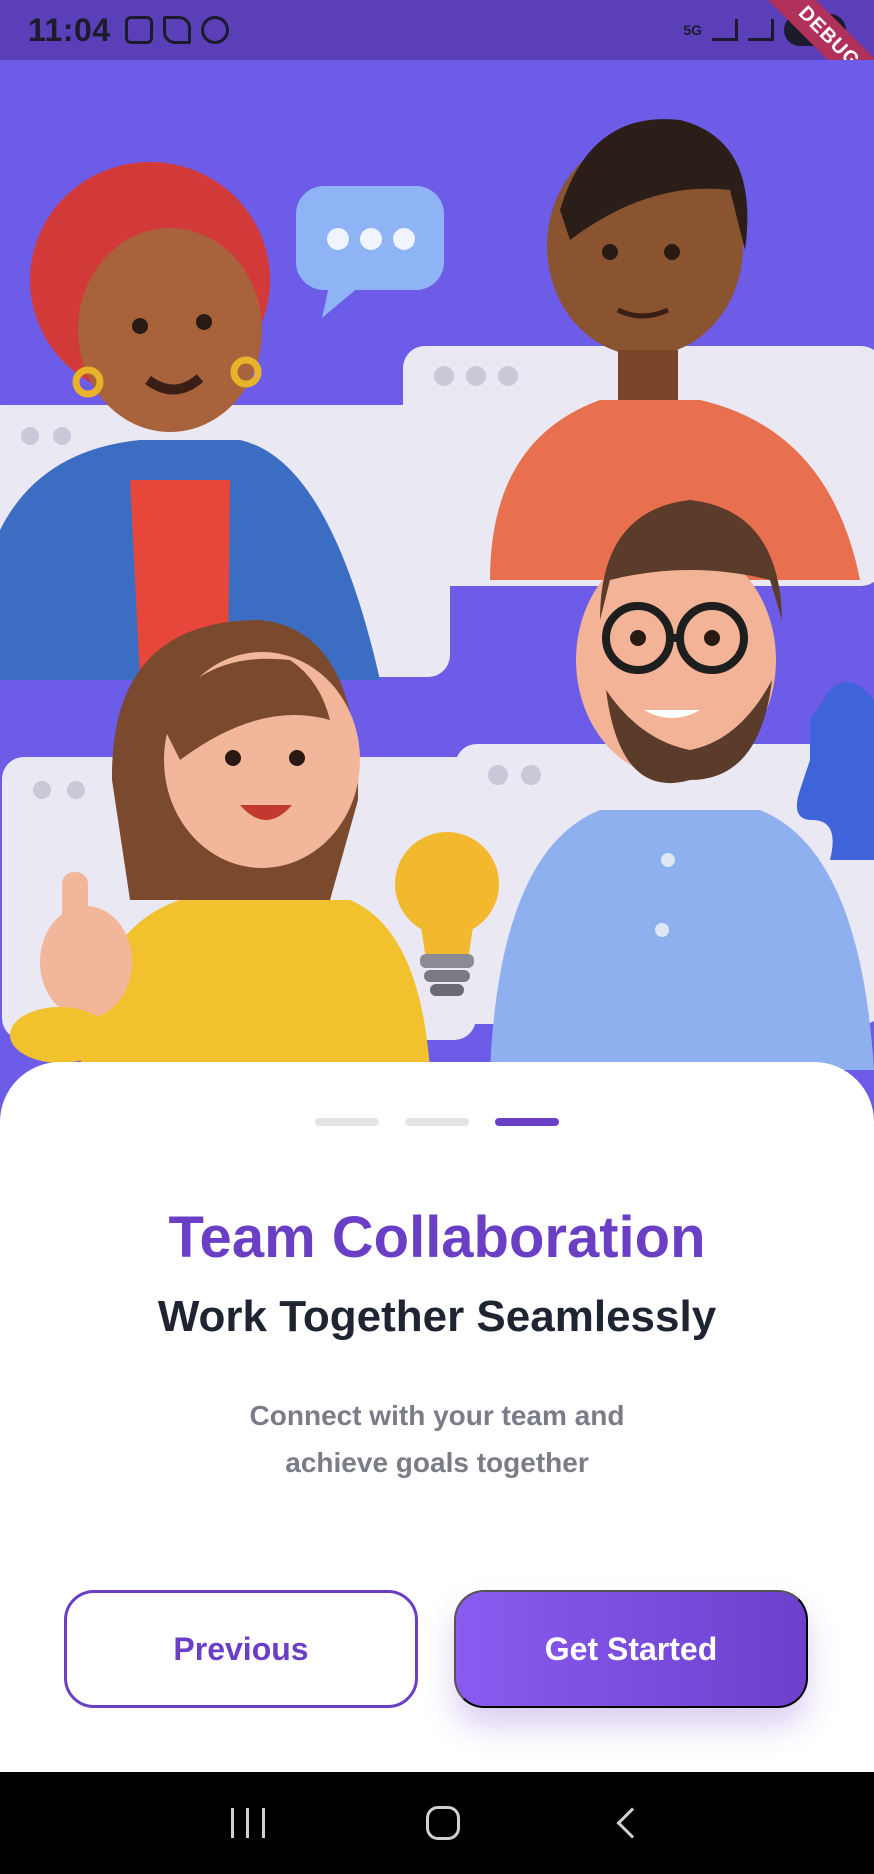  I want to click on recents-icon, so click(247, 1823).